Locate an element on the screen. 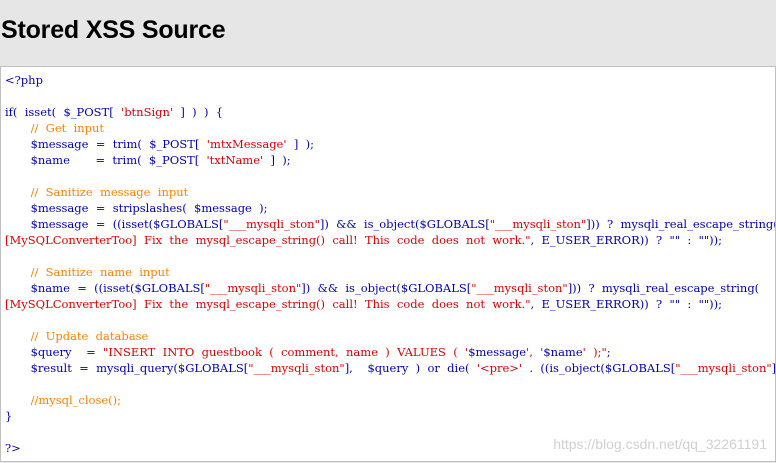 This screenshot has width=776, height=463. code-token: $message = trim( $_POST[ is located at coordinates (106, 144).